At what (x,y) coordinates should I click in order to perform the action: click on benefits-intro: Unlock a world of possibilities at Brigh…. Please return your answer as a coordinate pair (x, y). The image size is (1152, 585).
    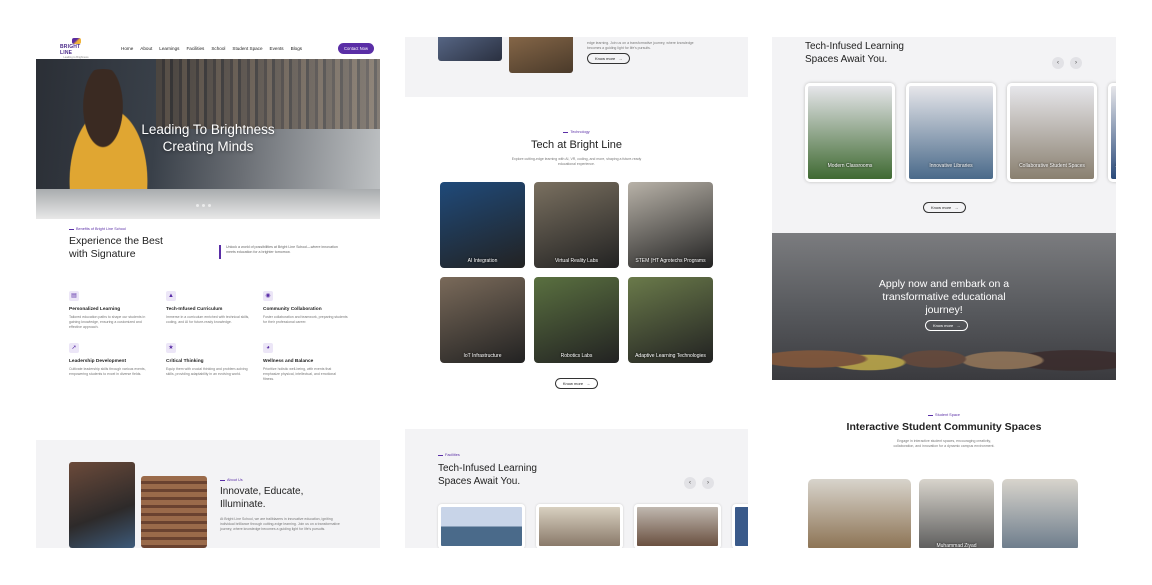
    Looking at the image, I should click on (283, 252).